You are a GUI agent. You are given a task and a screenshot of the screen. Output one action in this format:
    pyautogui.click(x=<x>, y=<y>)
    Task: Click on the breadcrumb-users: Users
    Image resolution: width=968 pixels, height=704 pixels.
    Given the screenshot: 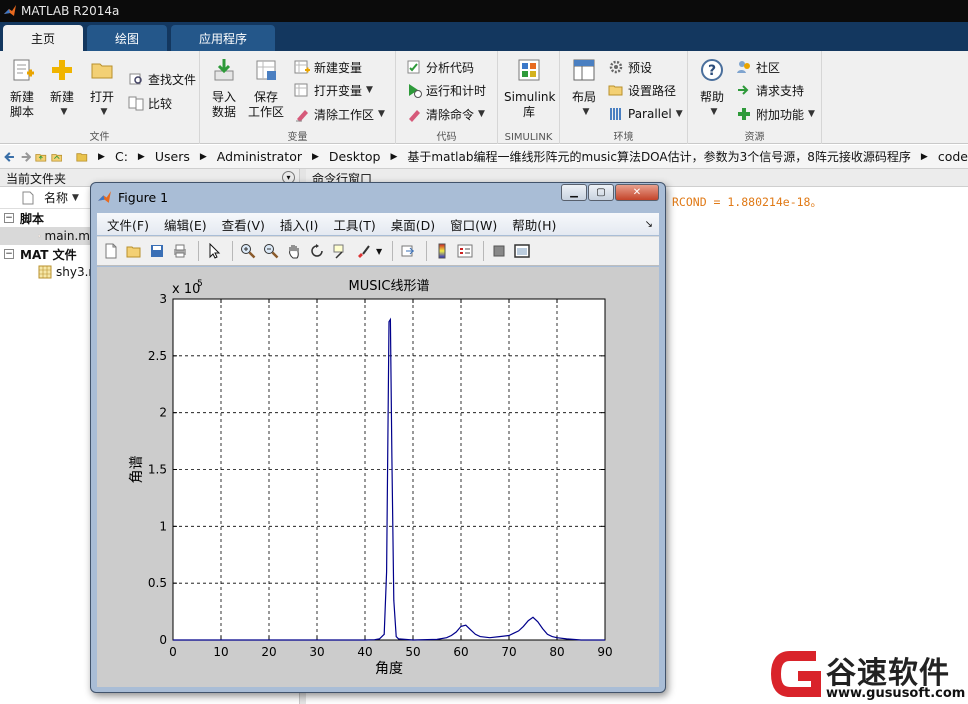 What is the action you would take?
    pyautogui.click(x=172, y=156)
    